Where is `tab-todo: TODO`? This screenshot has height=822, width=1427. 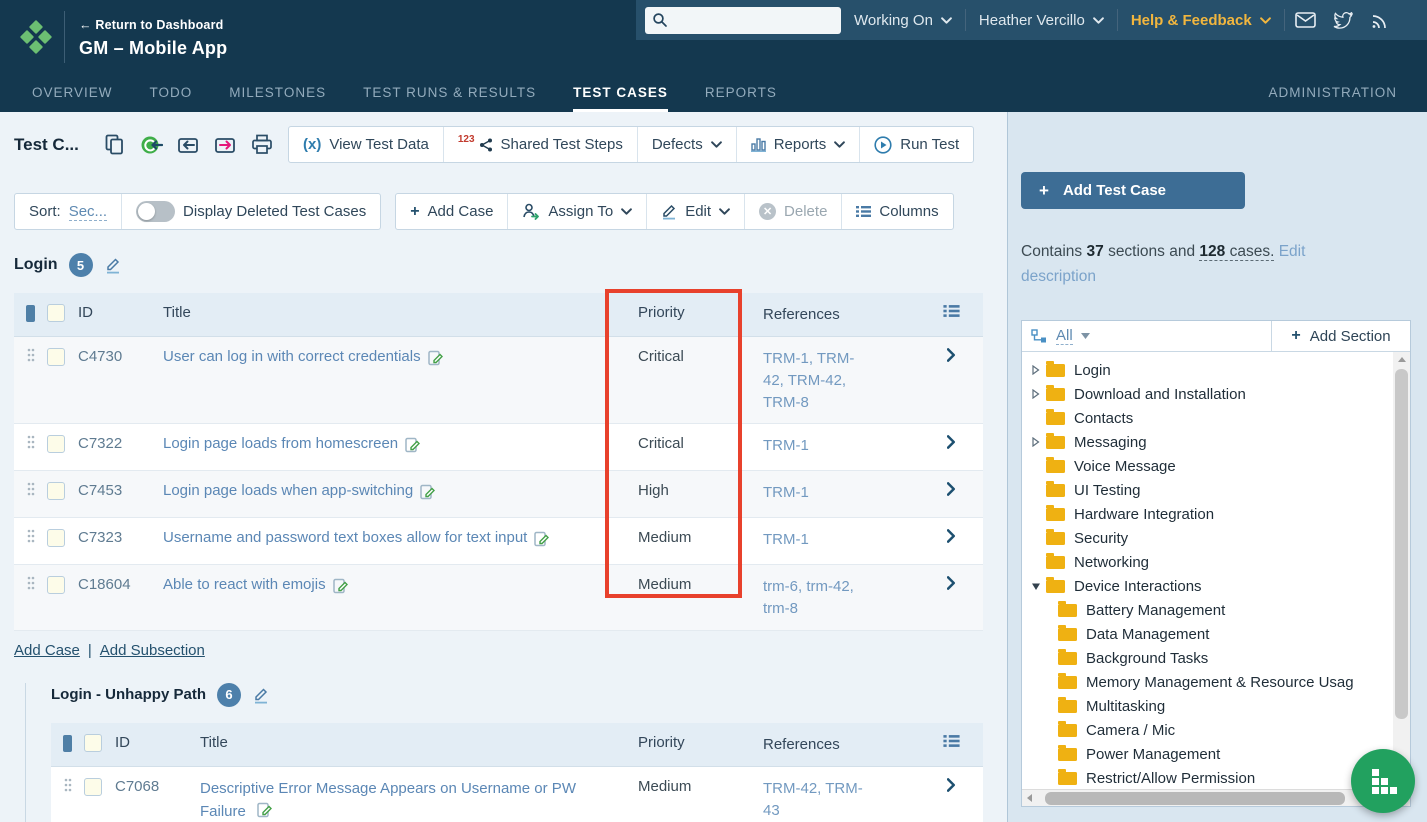 tab-todo: TODO is located at coordinates (171, 93).